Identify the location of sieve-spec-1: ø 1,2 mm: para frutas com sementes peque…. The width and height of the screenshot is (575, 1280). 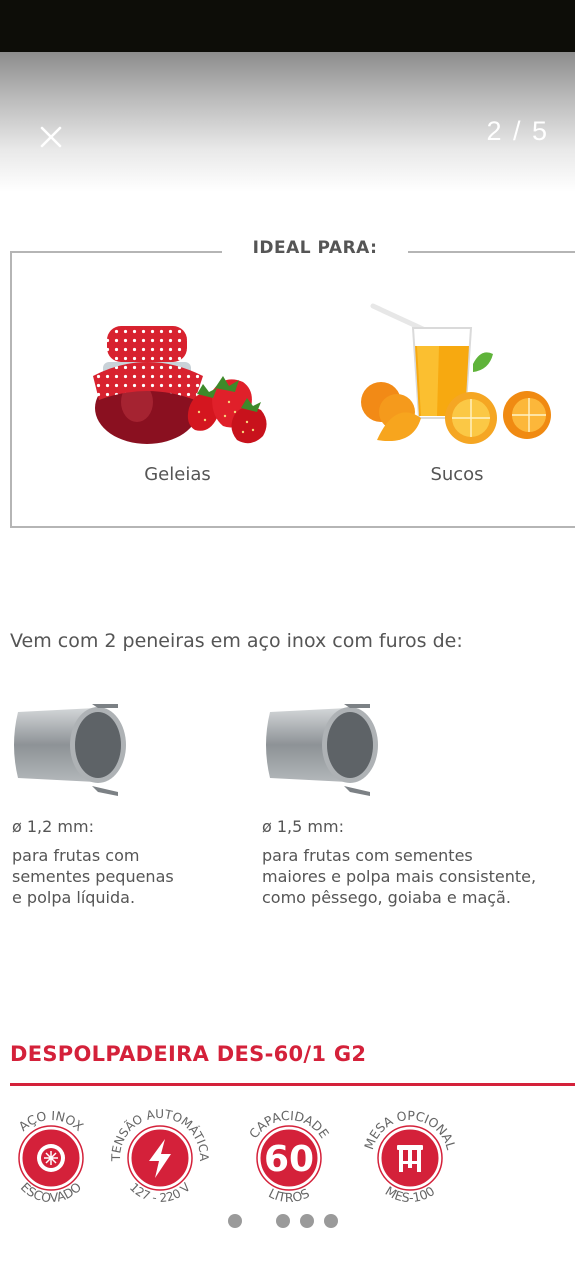
(122, 862).